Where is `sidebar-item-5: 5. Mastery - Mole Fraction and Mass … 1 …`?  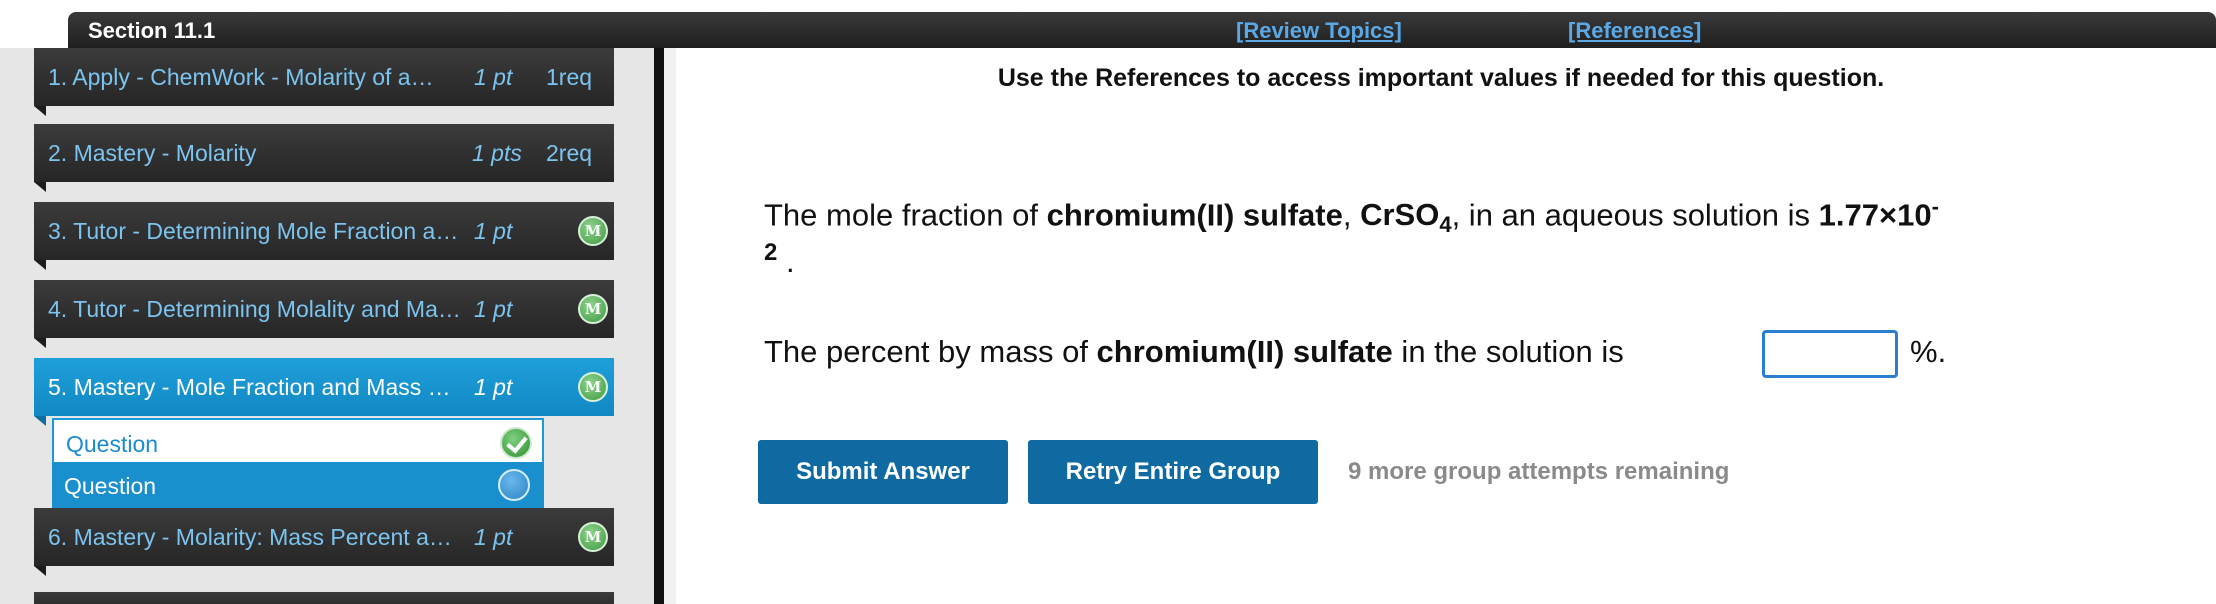
sidebar-item-5: 5. Mastery - Mole Fraction and Mass … 1 … is located at coordinates (324, 392).